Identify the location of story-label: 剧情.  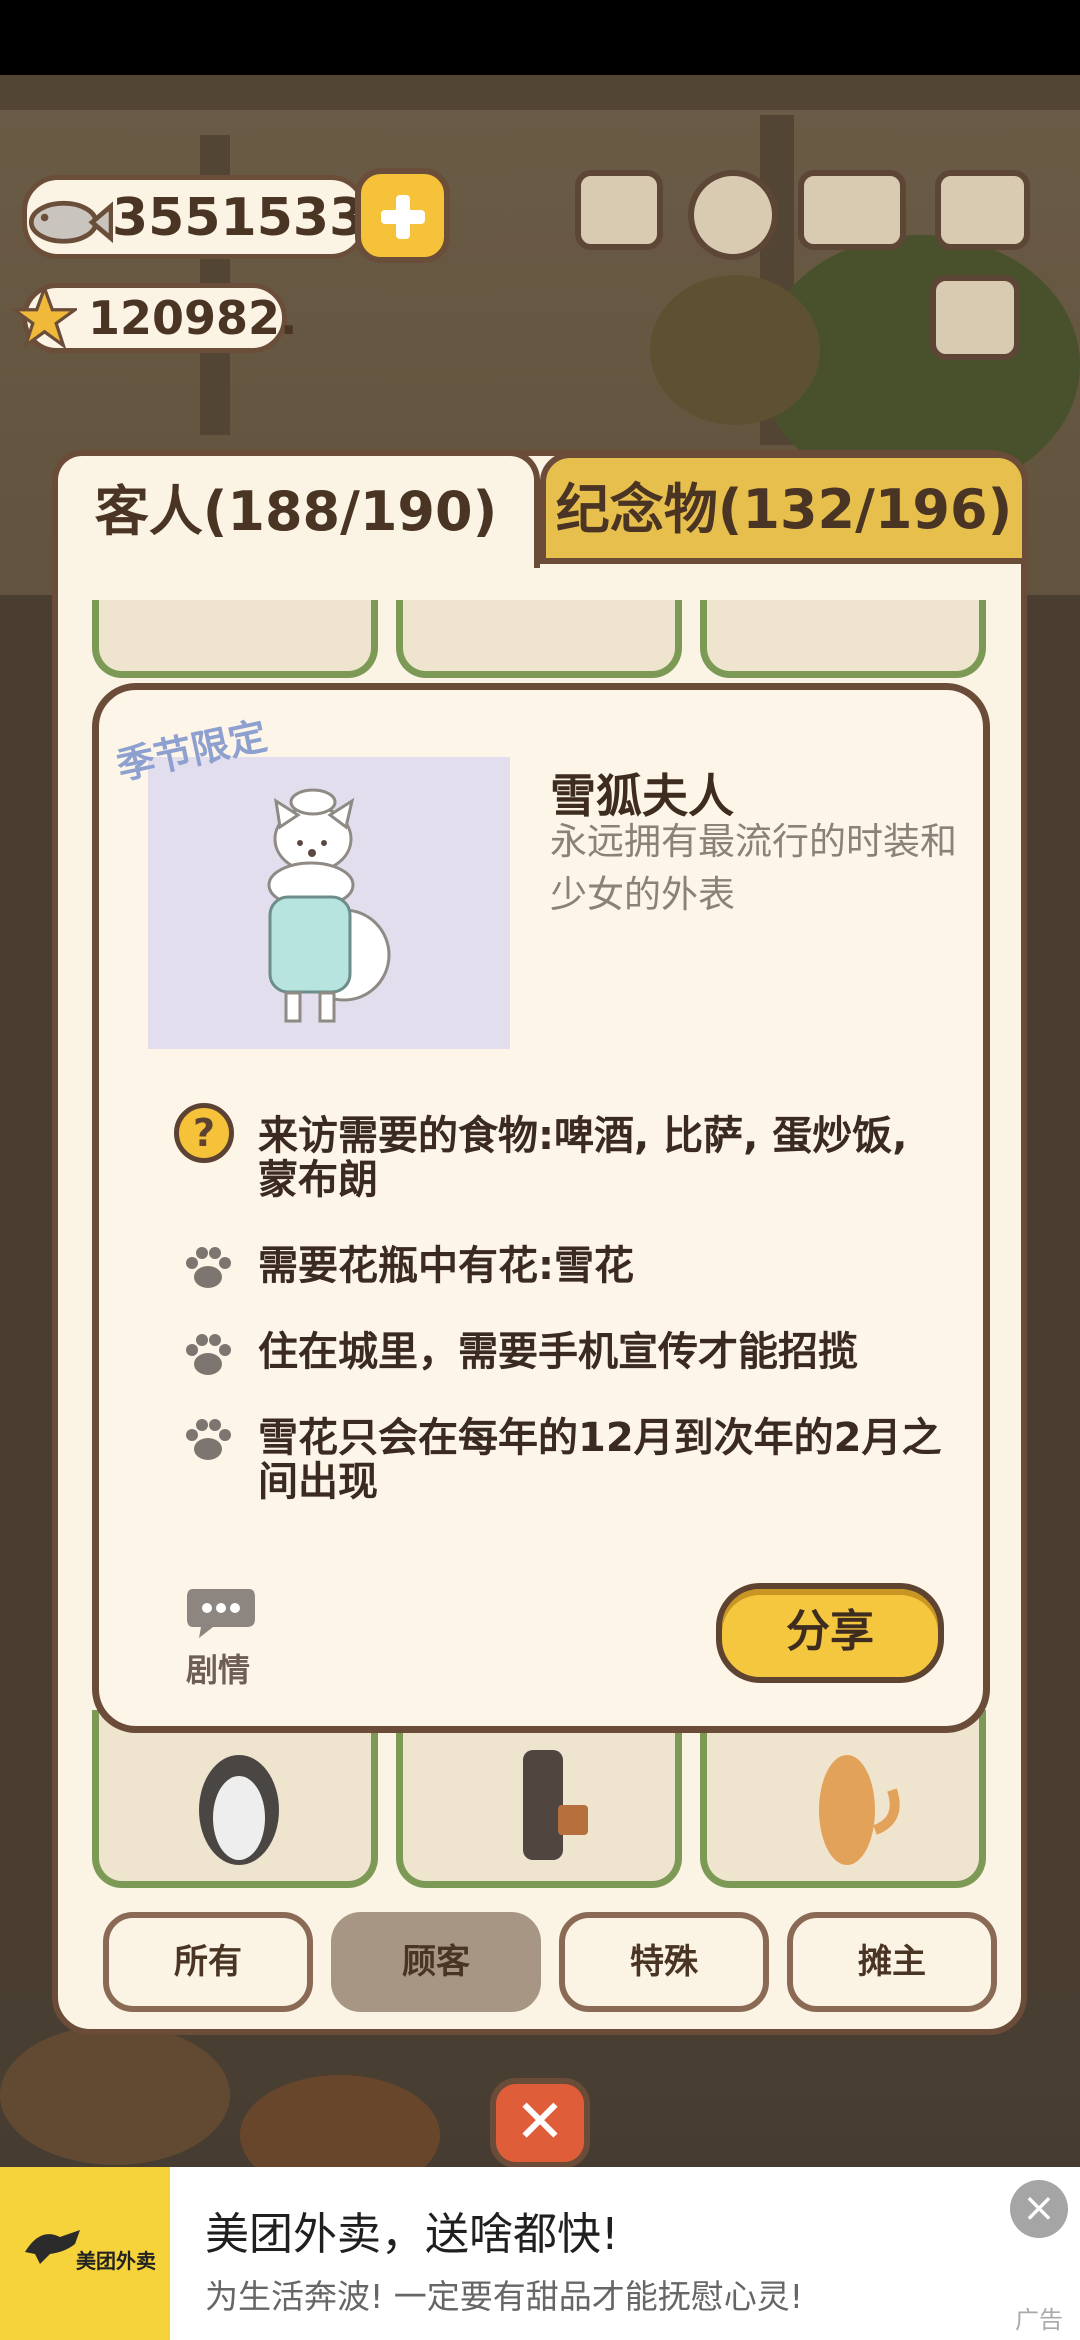
(218, 1668).